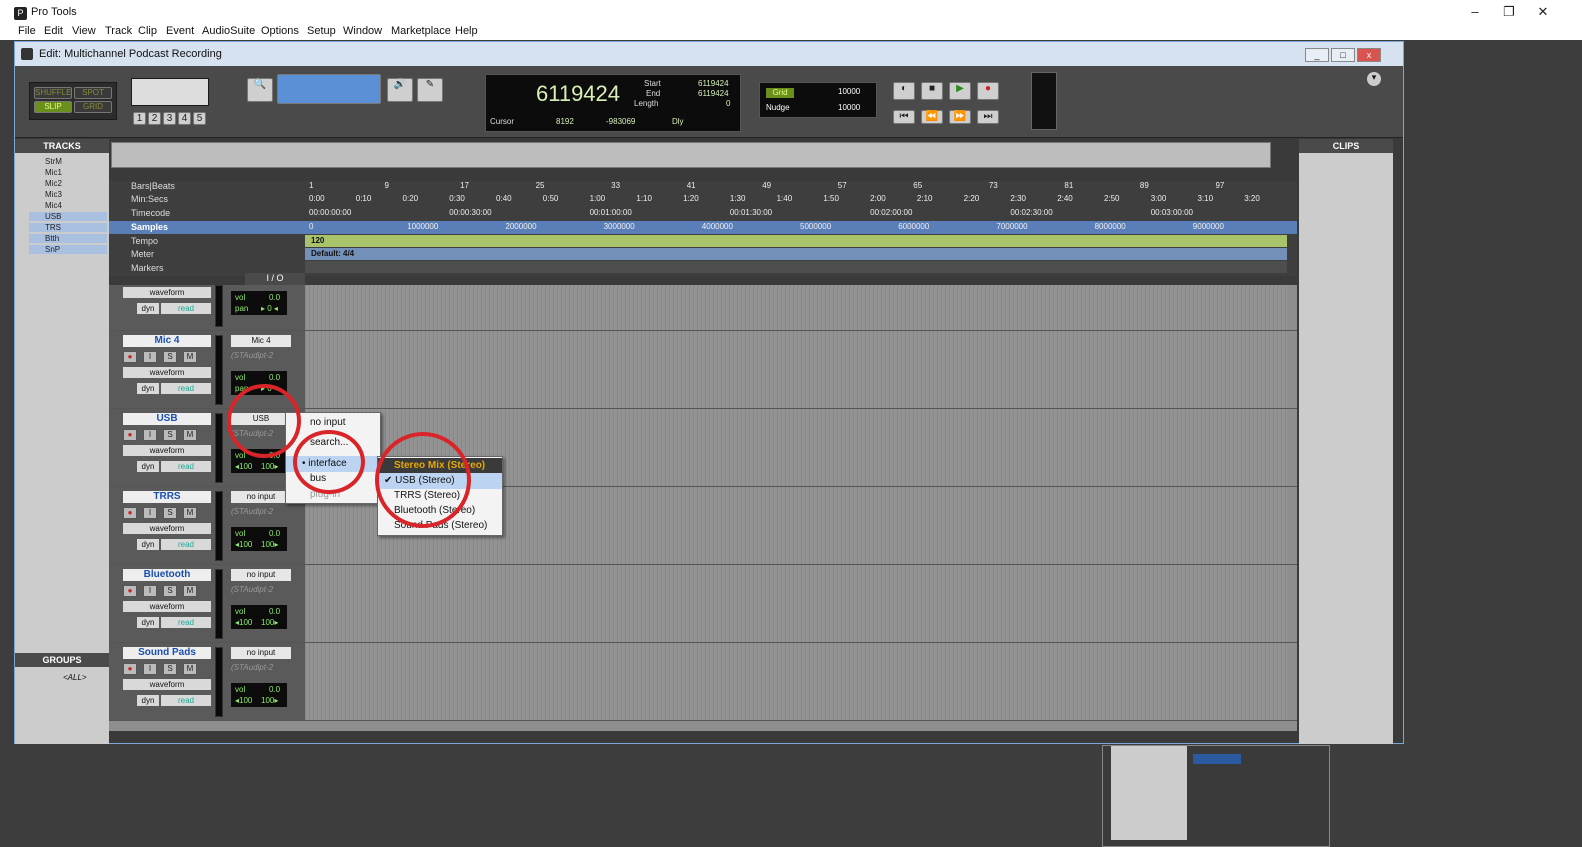 This screenshot has height=847, width=1582. Describe the element at coordinates (343, 119) in the screenshot. I see `edit-options-row` at that location.